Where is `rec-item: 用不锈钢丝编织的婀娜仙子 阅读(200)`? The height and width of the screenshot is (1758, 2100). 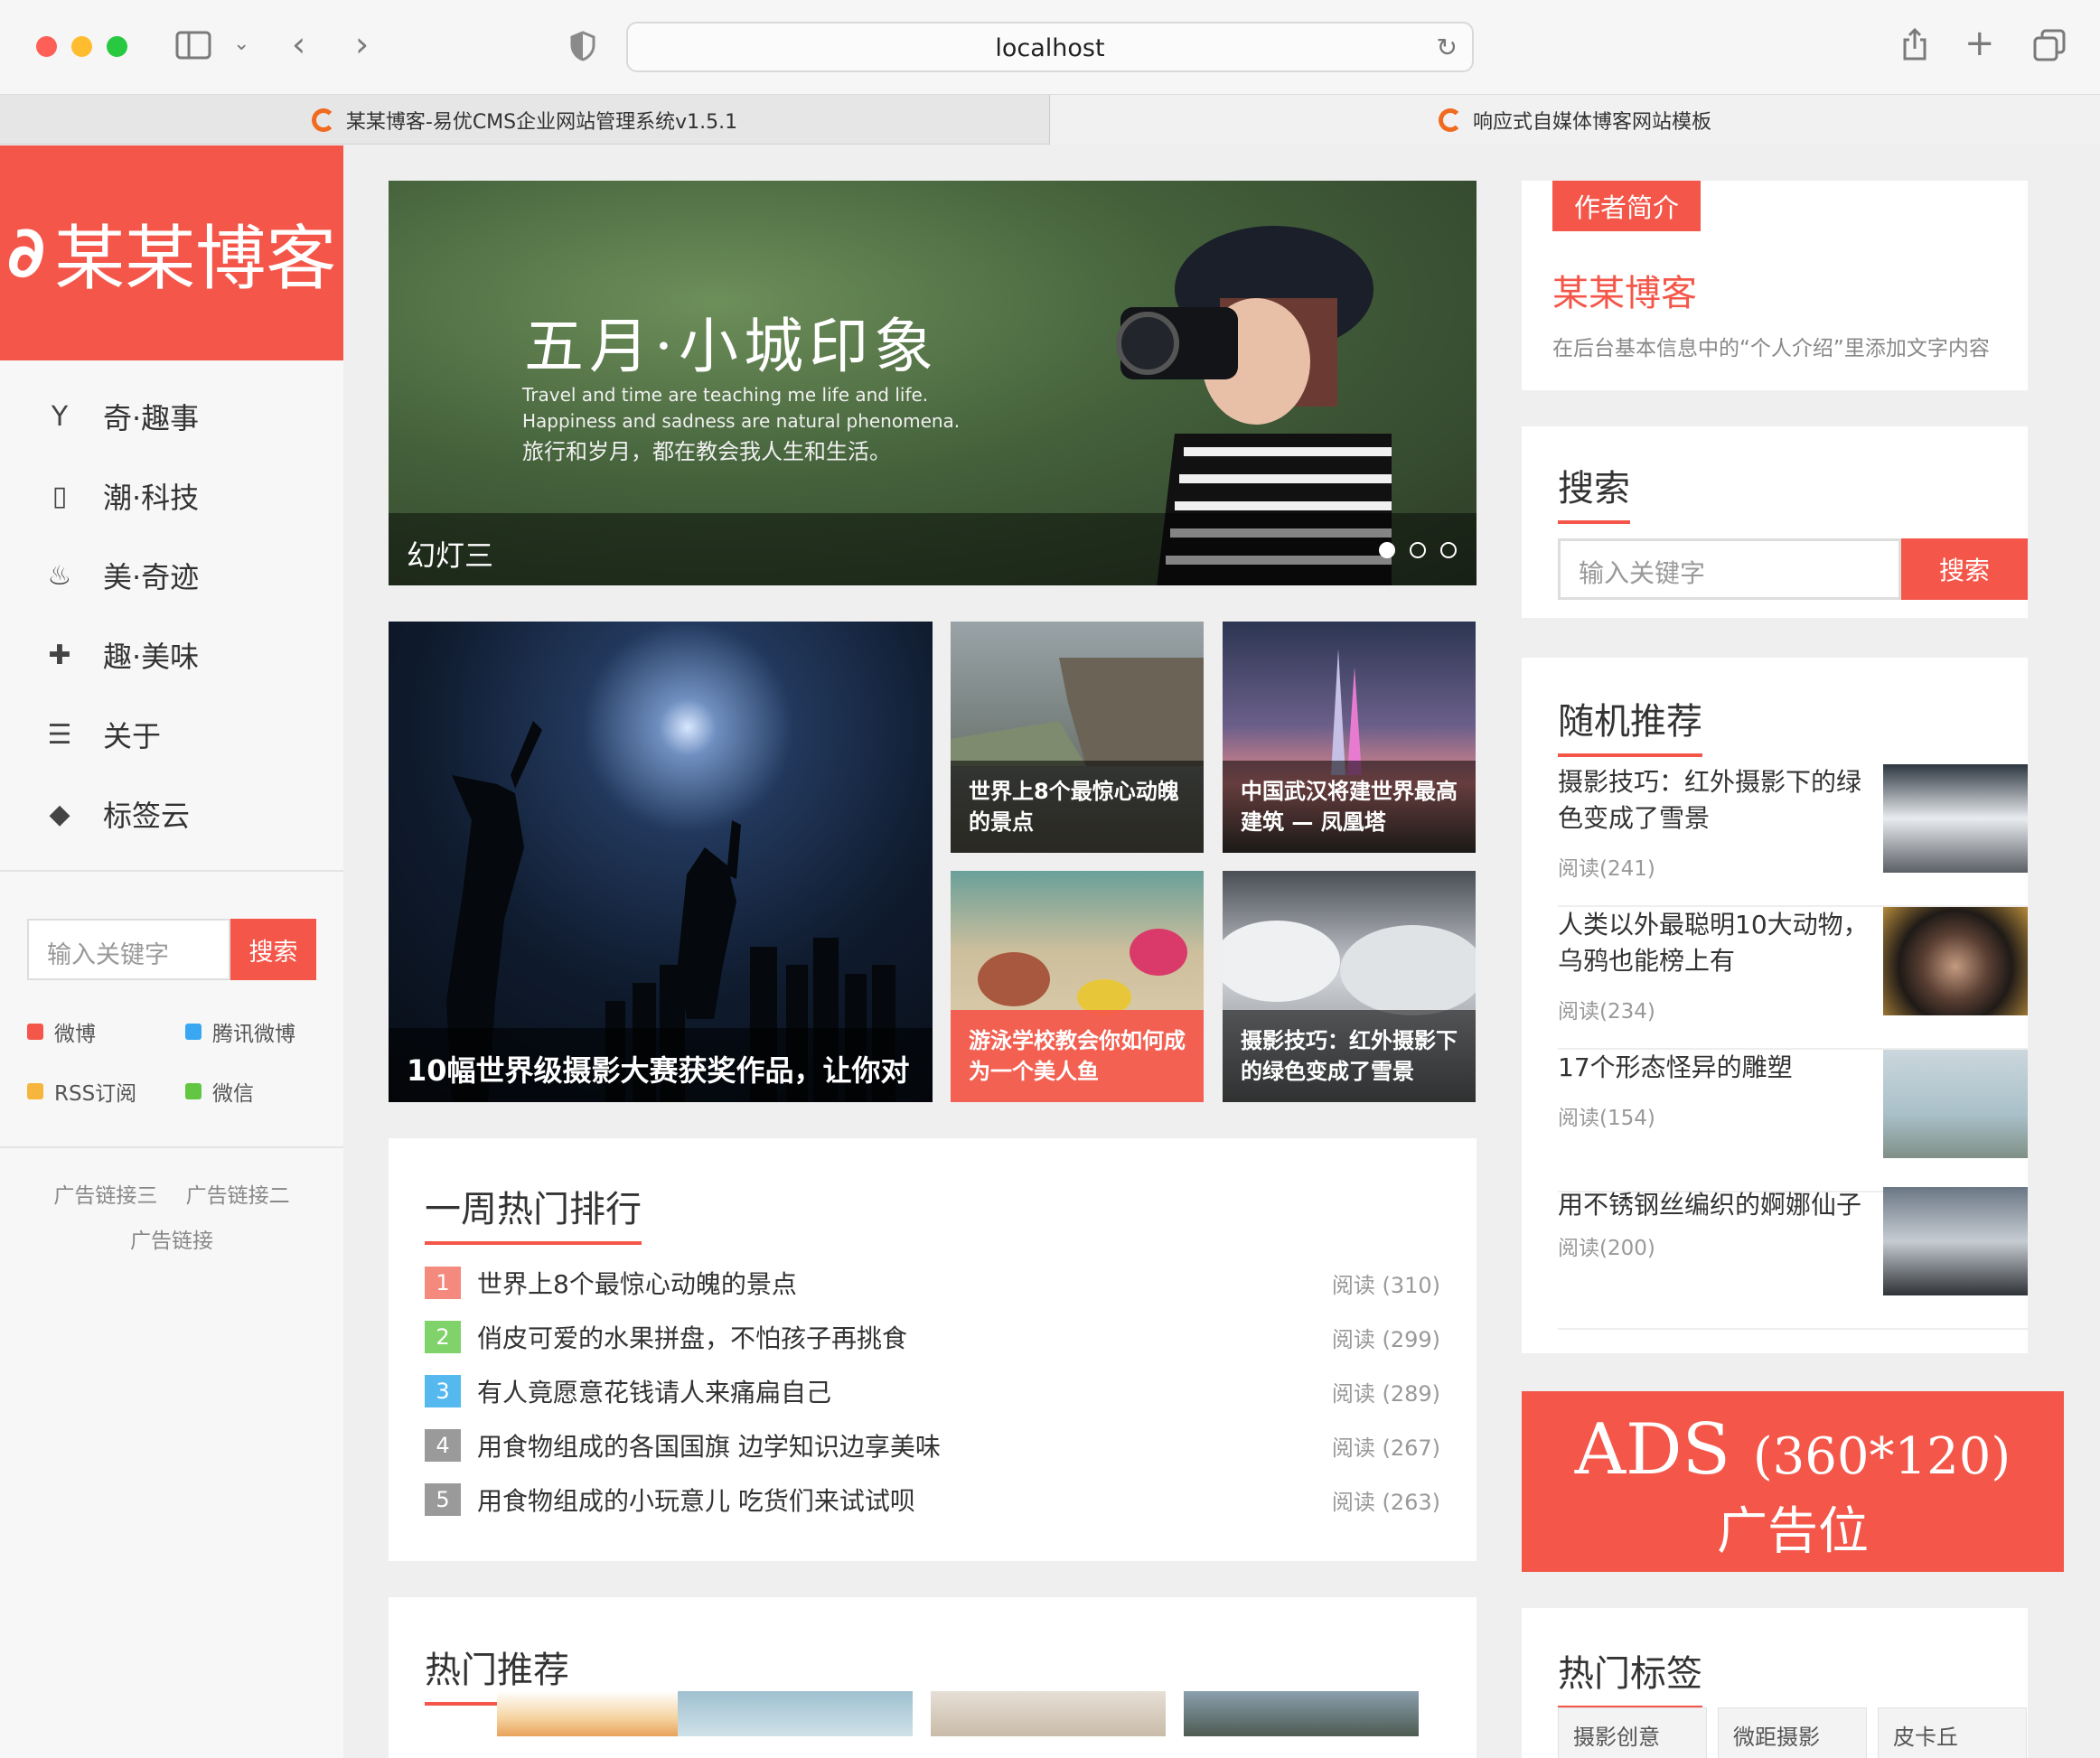
rec-item: 用不锈钢丝编织的婀娜仙子 阅读(200) is located at coordinates (1793, 1258).